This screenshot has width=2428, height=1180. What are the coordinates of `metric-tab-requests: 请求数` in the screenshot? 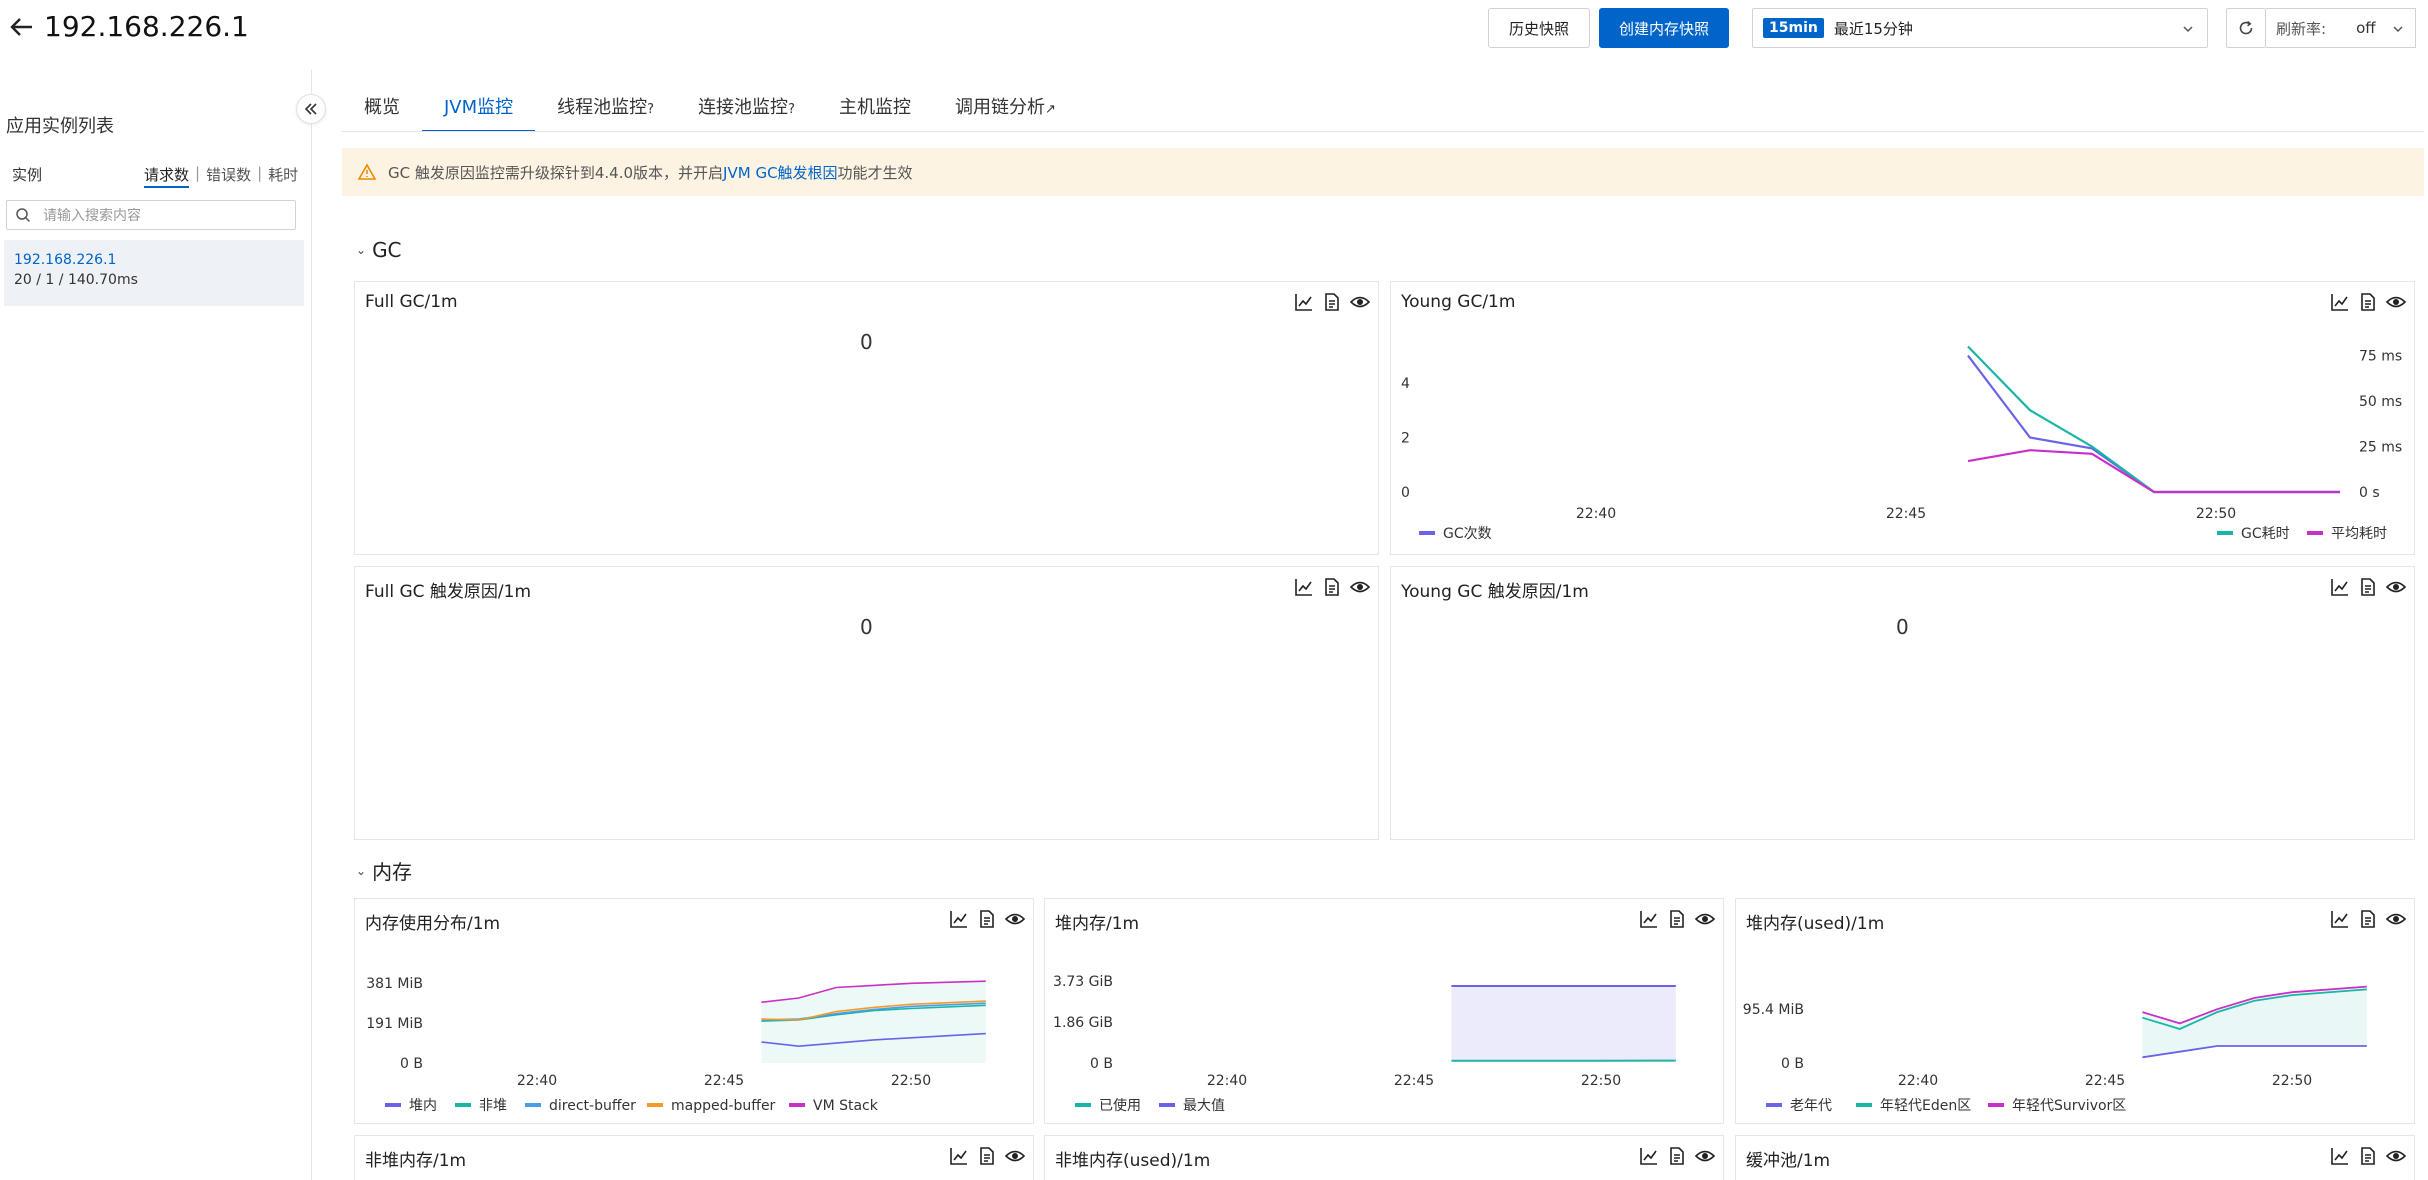 It's located at (167, 176).